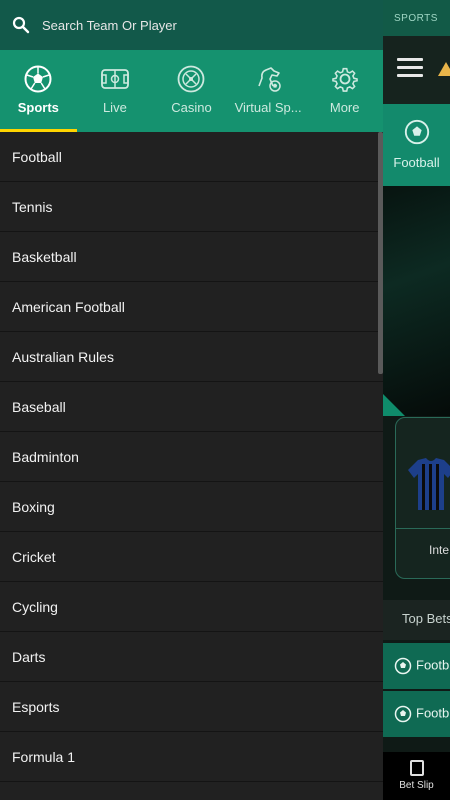 This screenshot has height=800, width=450. Describe the element at coordinates (416, 785) in the screenshot. I see `bet-slip-label: Bet Slip` at that location.